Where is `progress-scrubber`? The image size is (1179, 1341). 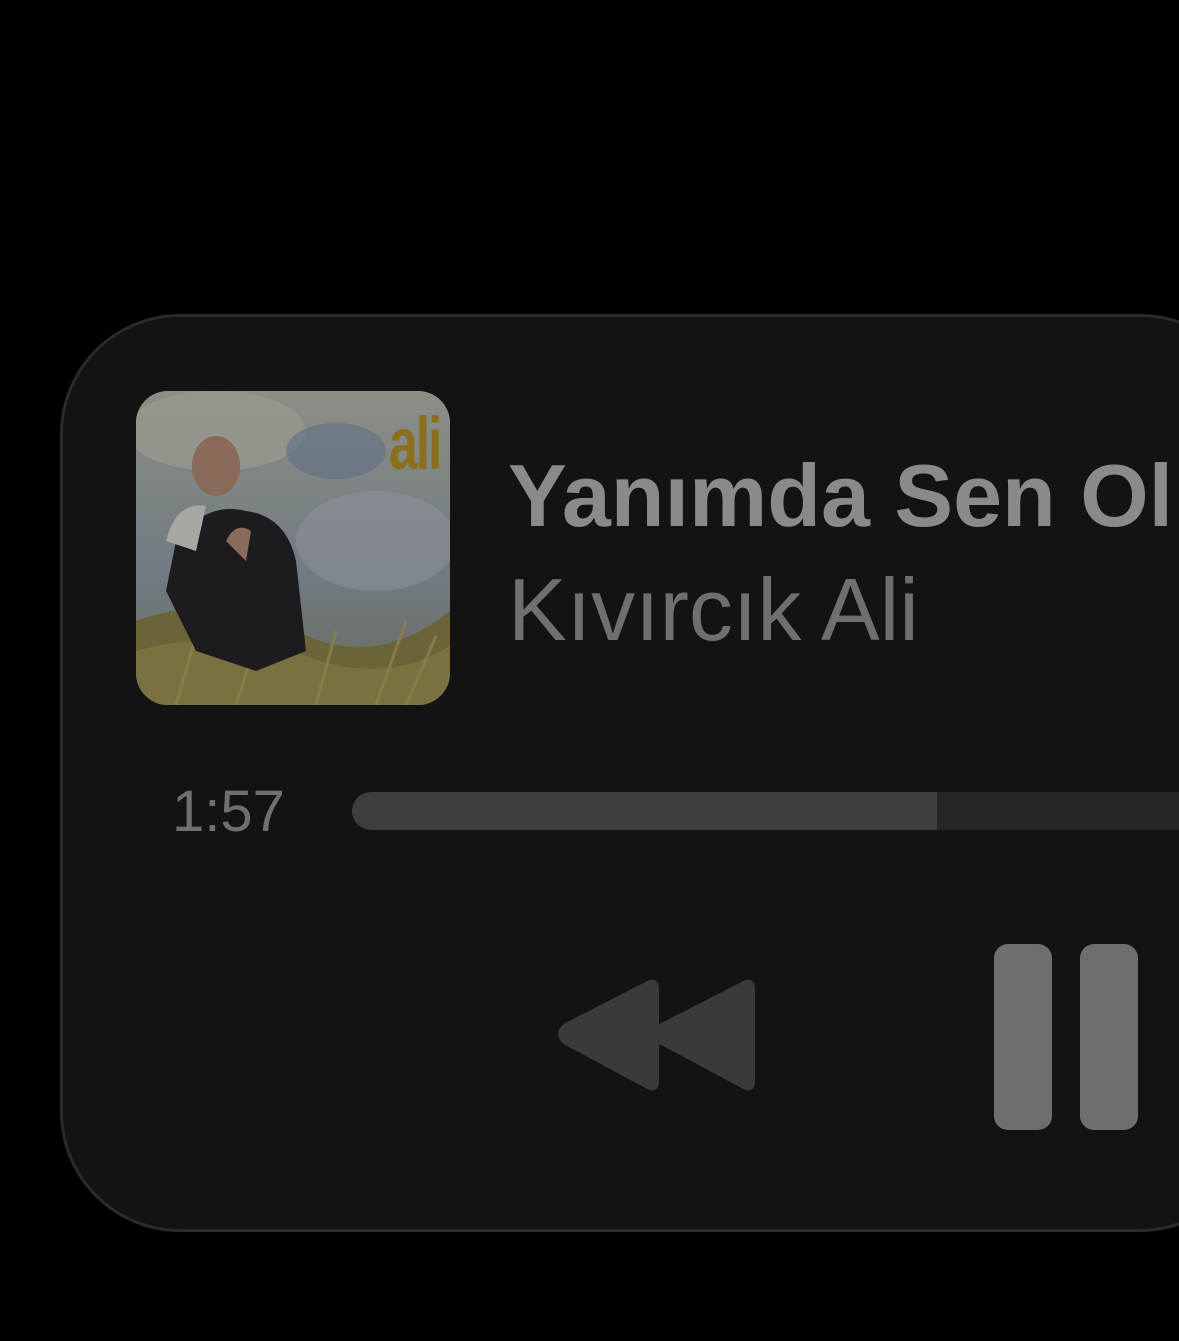
progress-scrubber is located at coordinates (765, 811).